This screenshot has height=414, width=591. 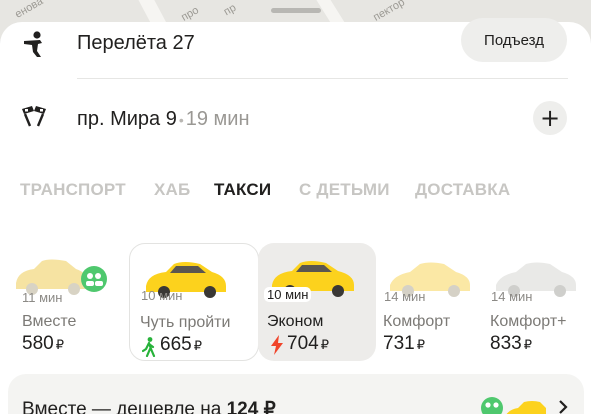 What do you see at coordinates (538, 302) in the screenshot?
I see `tariff-card-comfort-plus: 14 мин Комфорт+ 833 ₽` at bounding box center [538, 302].